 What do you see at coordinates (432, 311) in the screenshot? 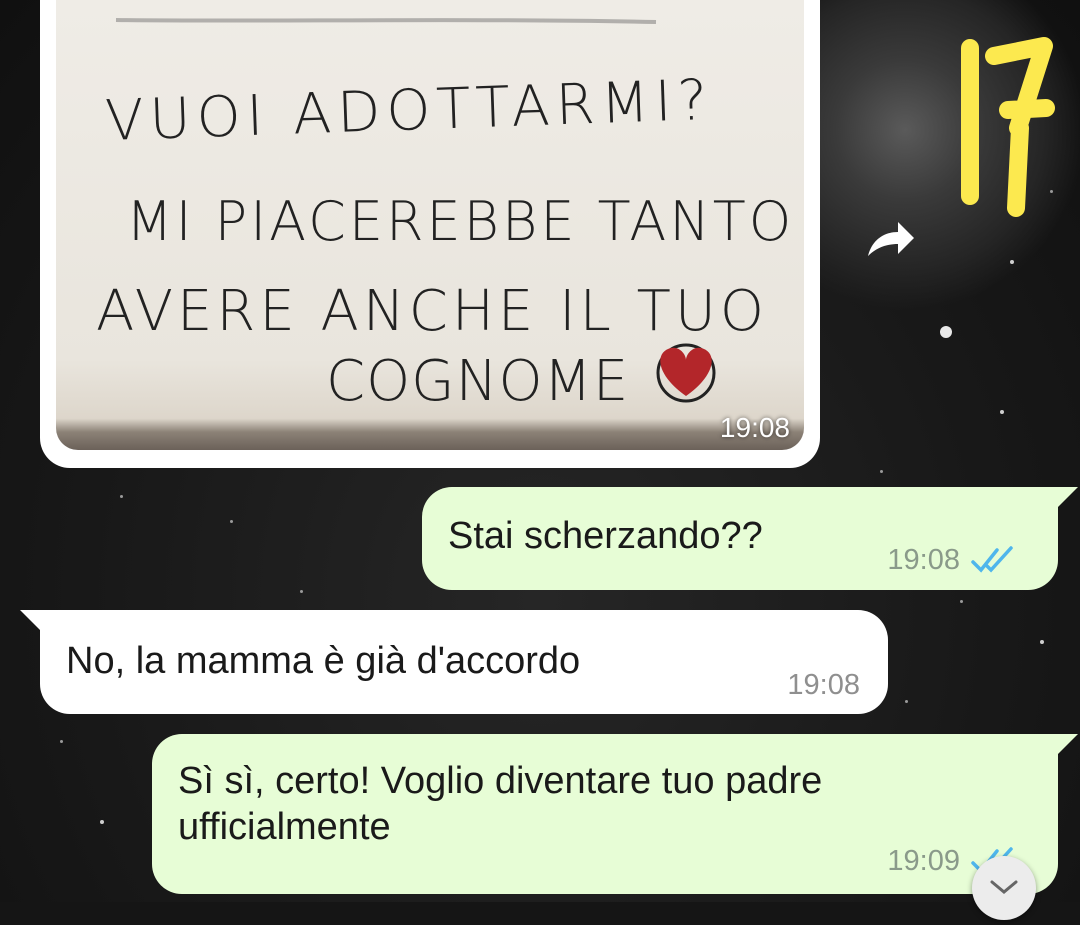
I see `note-line-3: AVERE ANCHE IL TUO` at bounding box center [432, 311].